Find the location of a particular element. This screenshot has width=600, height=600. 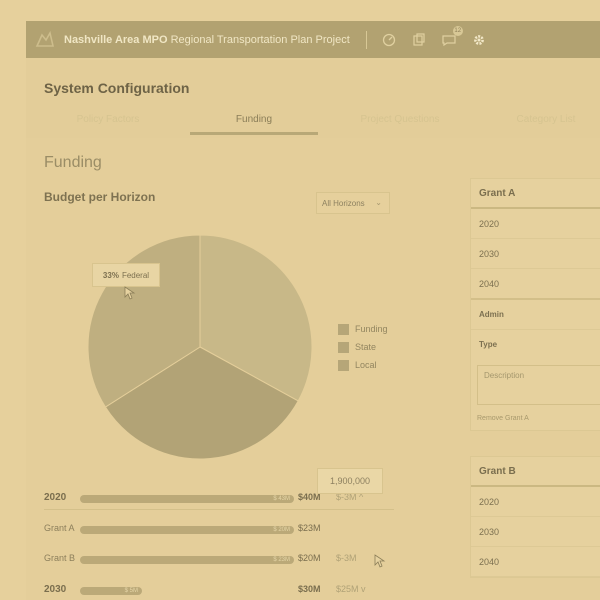

legend-label: Funding is located at coordinates (371, 329).